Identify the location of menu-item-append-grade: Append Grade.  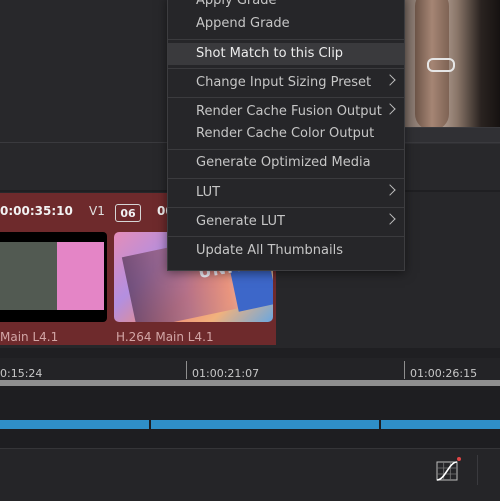
(286, 24).